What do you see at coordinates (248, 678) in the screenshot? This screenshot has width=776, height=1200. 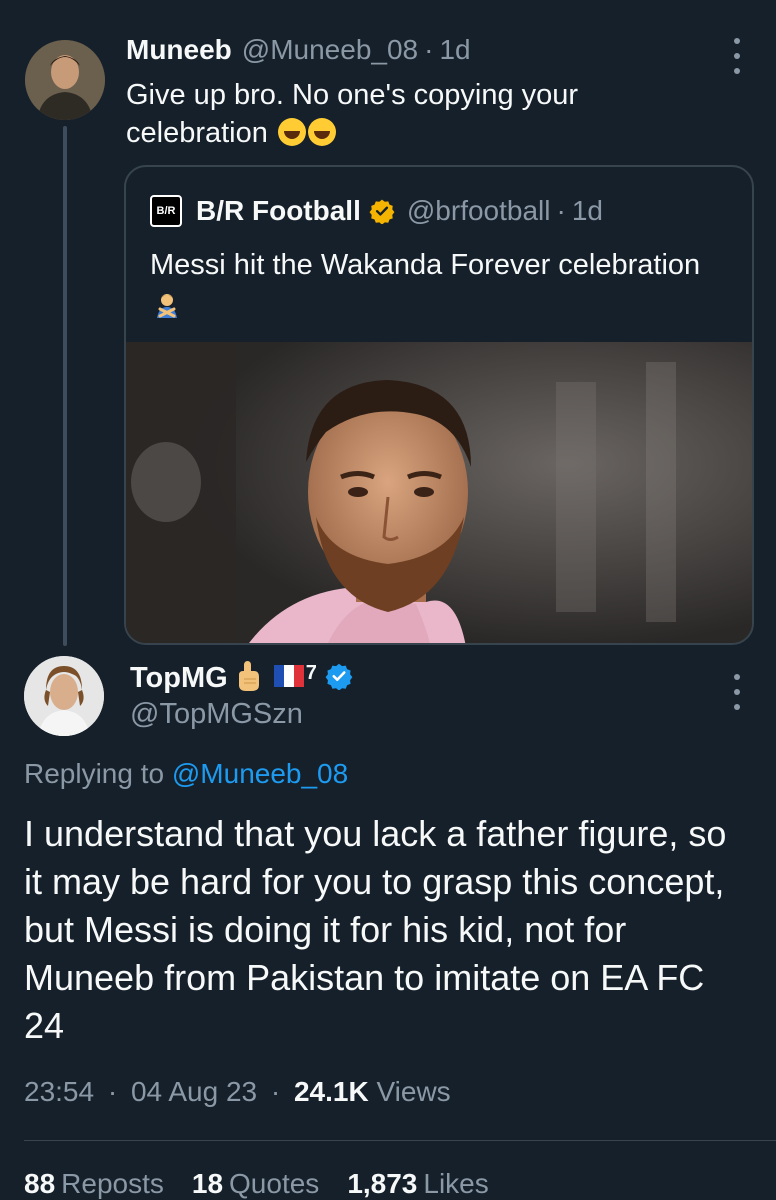 I see `pointing-up-hand-emoji-icon` at bounding box center [248, 678].